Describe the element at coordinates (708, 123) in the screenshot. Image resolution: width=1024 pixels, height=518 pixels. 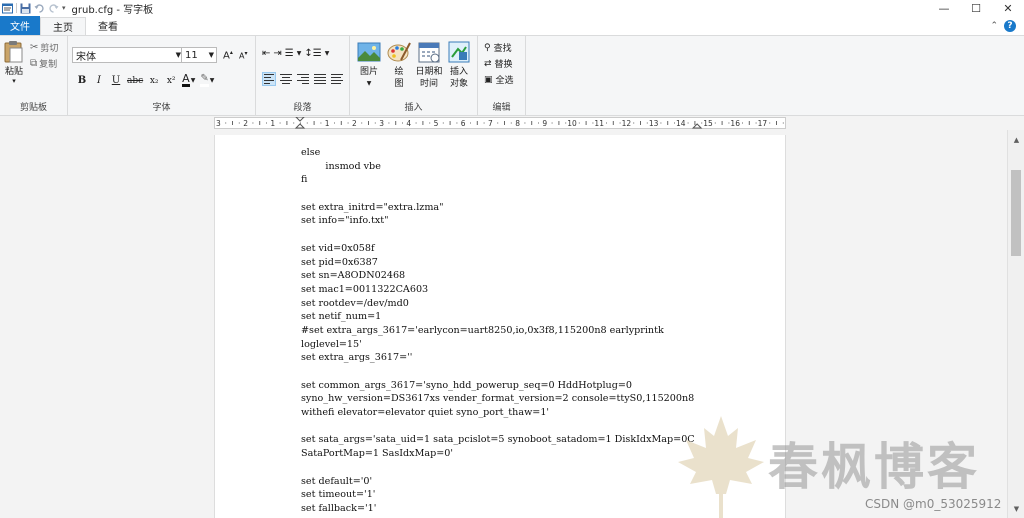
I see `ruler-label: 15` at that location.